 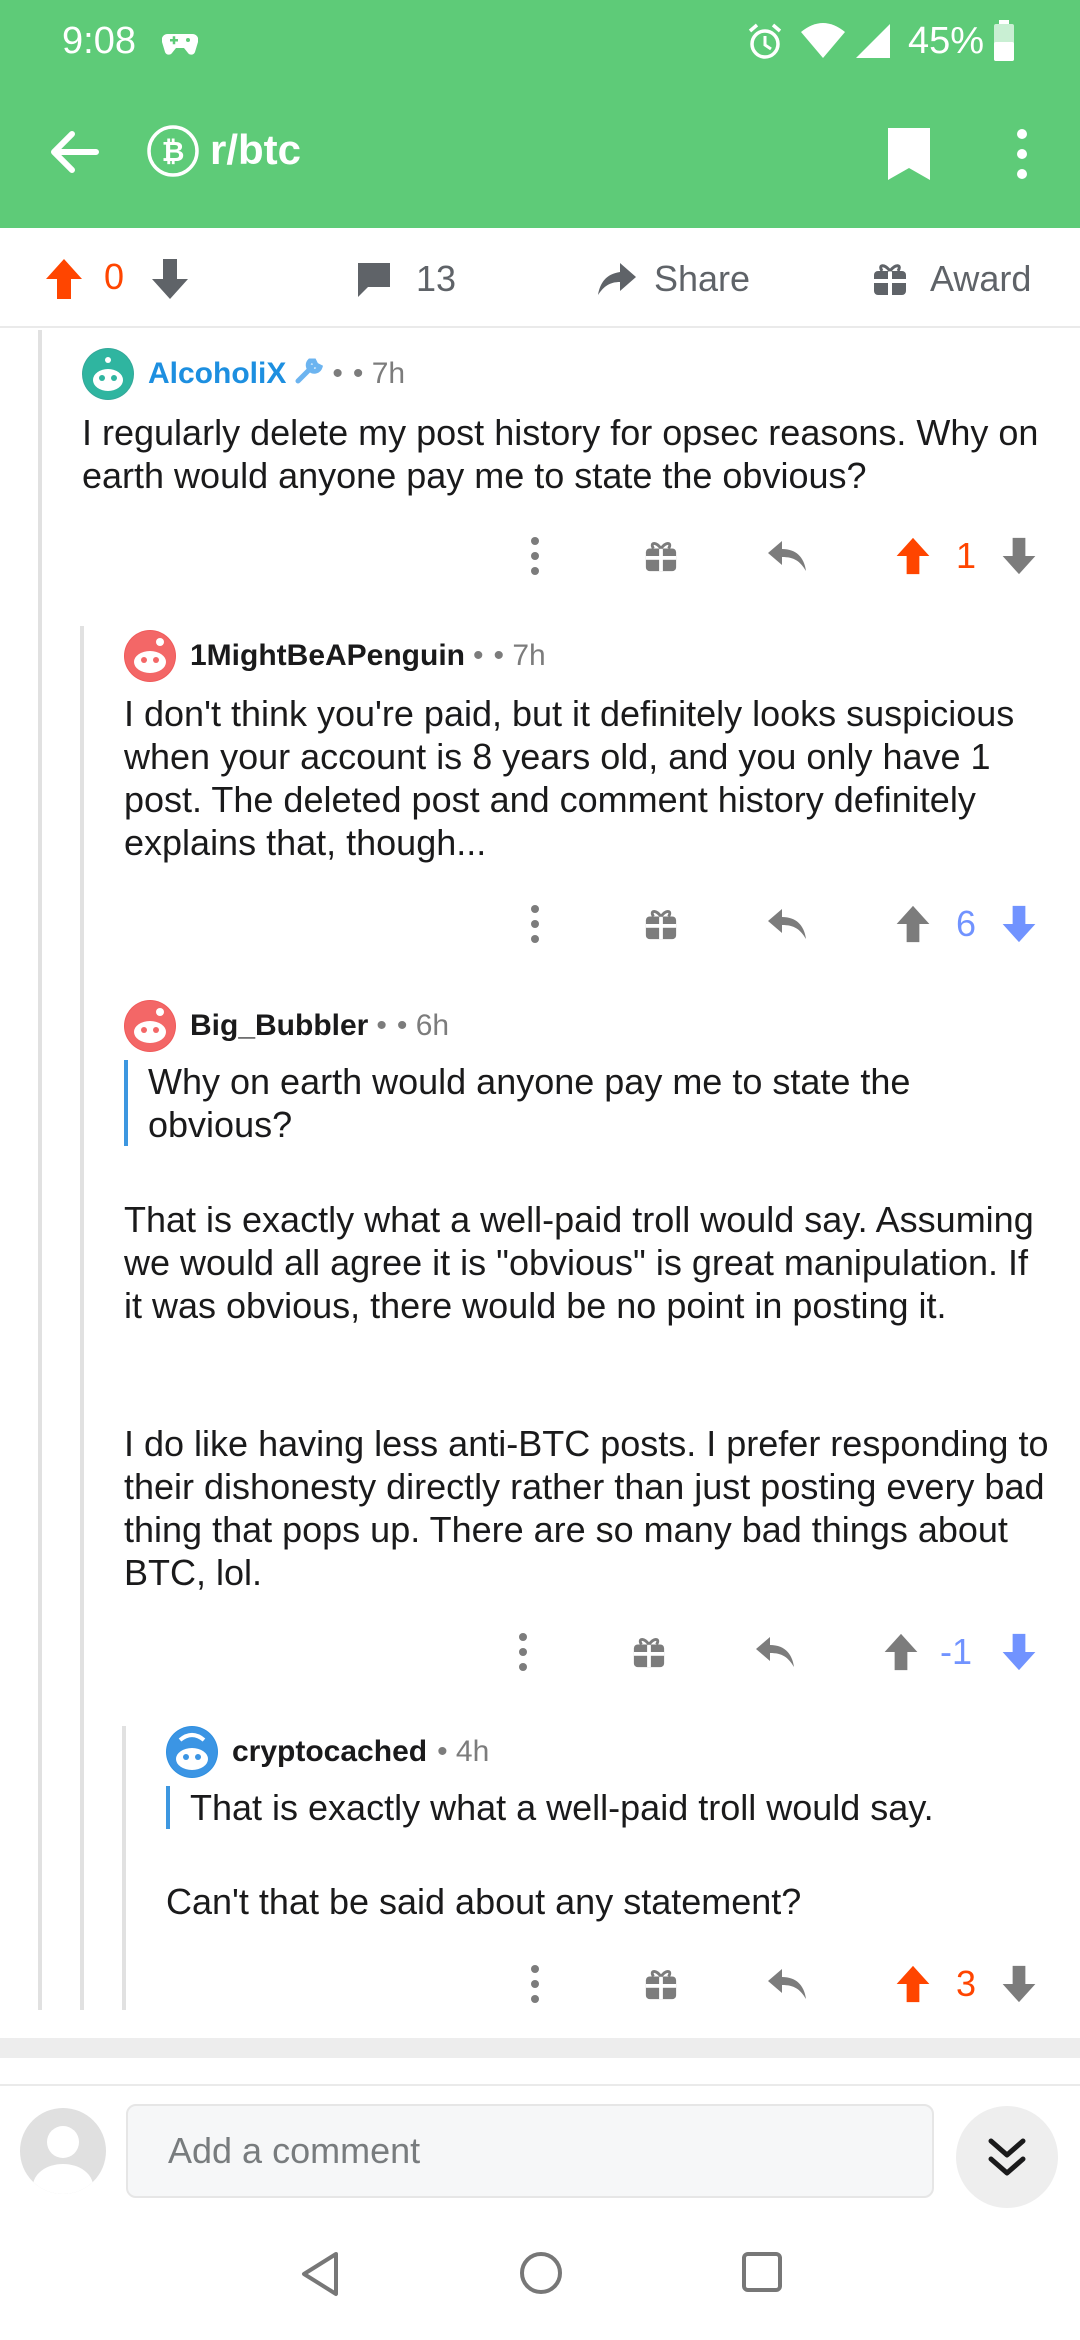 I want to click on gamepad-icon, so click(x=180, y=45).